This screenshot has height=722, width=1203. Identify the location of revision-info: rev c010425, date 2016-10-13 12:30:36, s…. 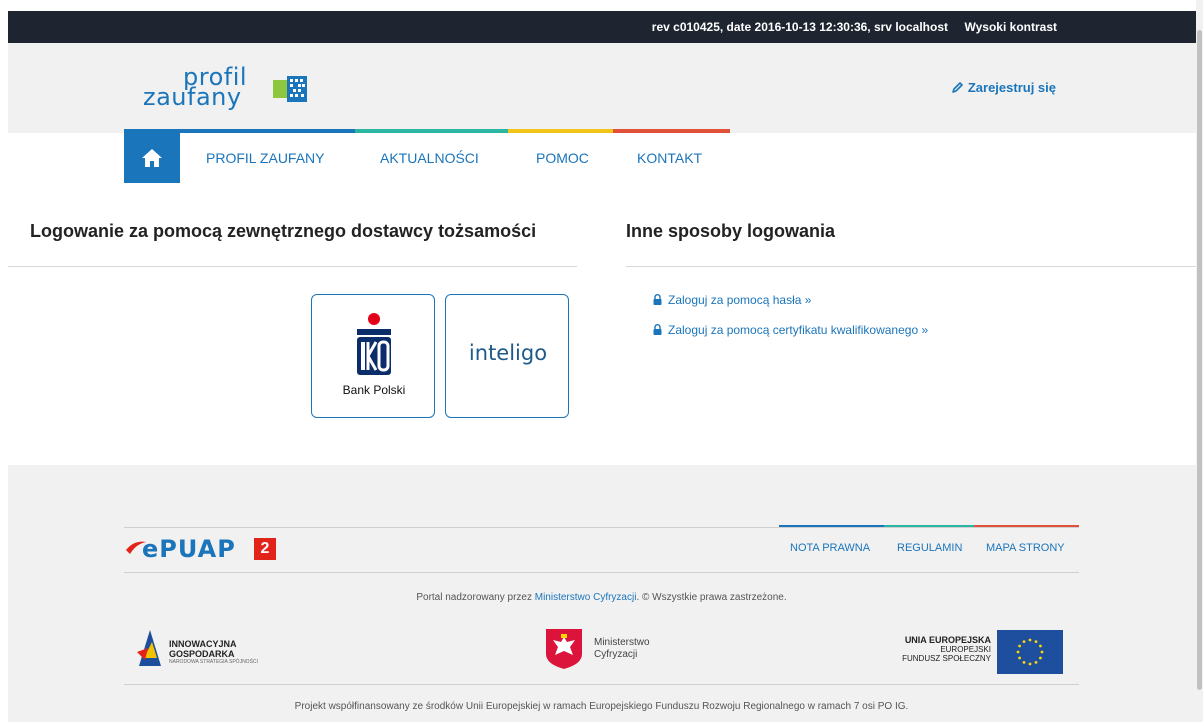
(799, 27).